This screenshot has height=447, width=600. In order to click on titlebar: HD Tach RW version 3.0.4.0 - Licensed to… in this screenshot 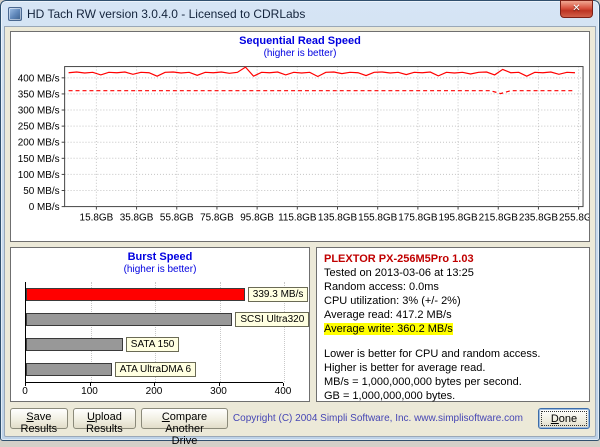, I will do `click(300, 13)`.